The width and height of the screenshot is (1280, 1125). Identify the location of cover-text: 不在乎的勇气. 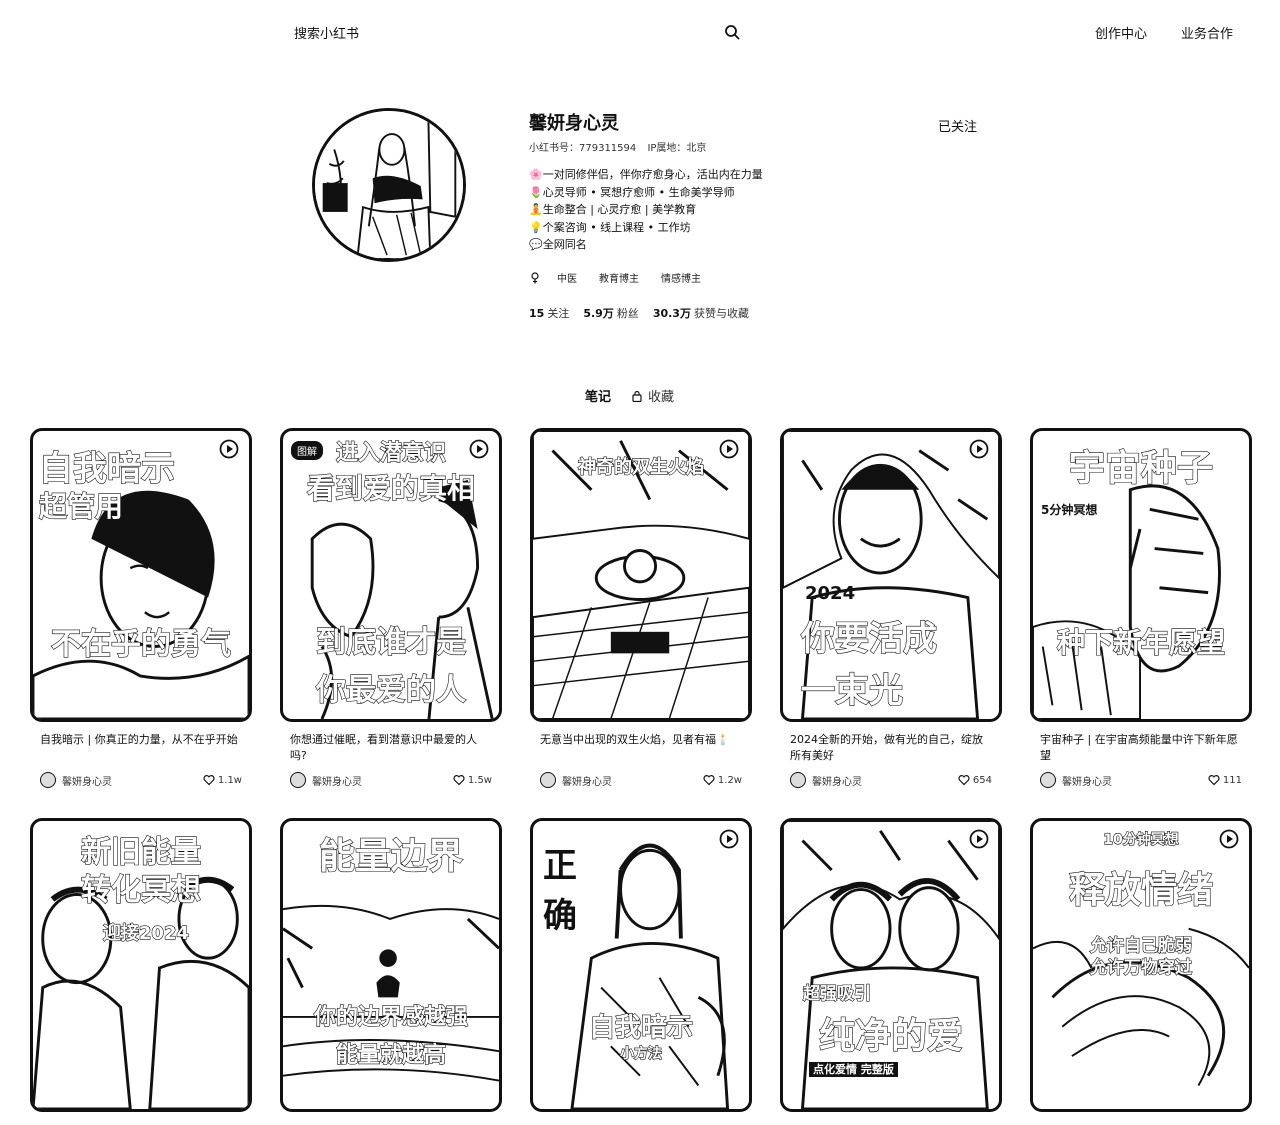
(140, 644).